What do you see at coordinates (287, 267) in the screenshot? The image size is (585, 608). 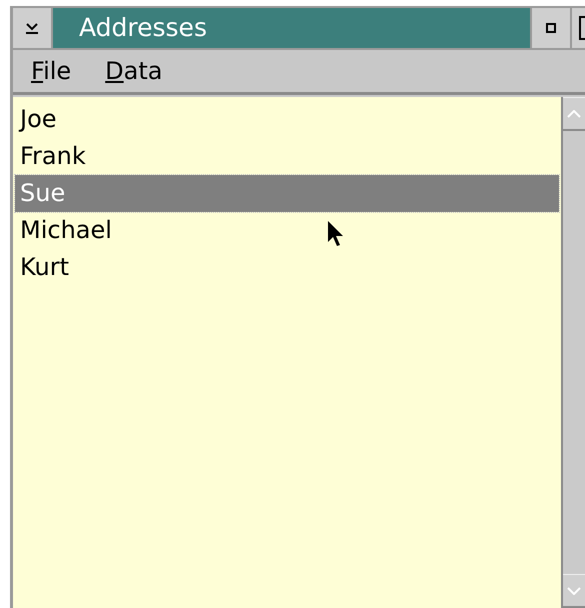 I see `list-item: Kurt` at bounding box center [287, 267].